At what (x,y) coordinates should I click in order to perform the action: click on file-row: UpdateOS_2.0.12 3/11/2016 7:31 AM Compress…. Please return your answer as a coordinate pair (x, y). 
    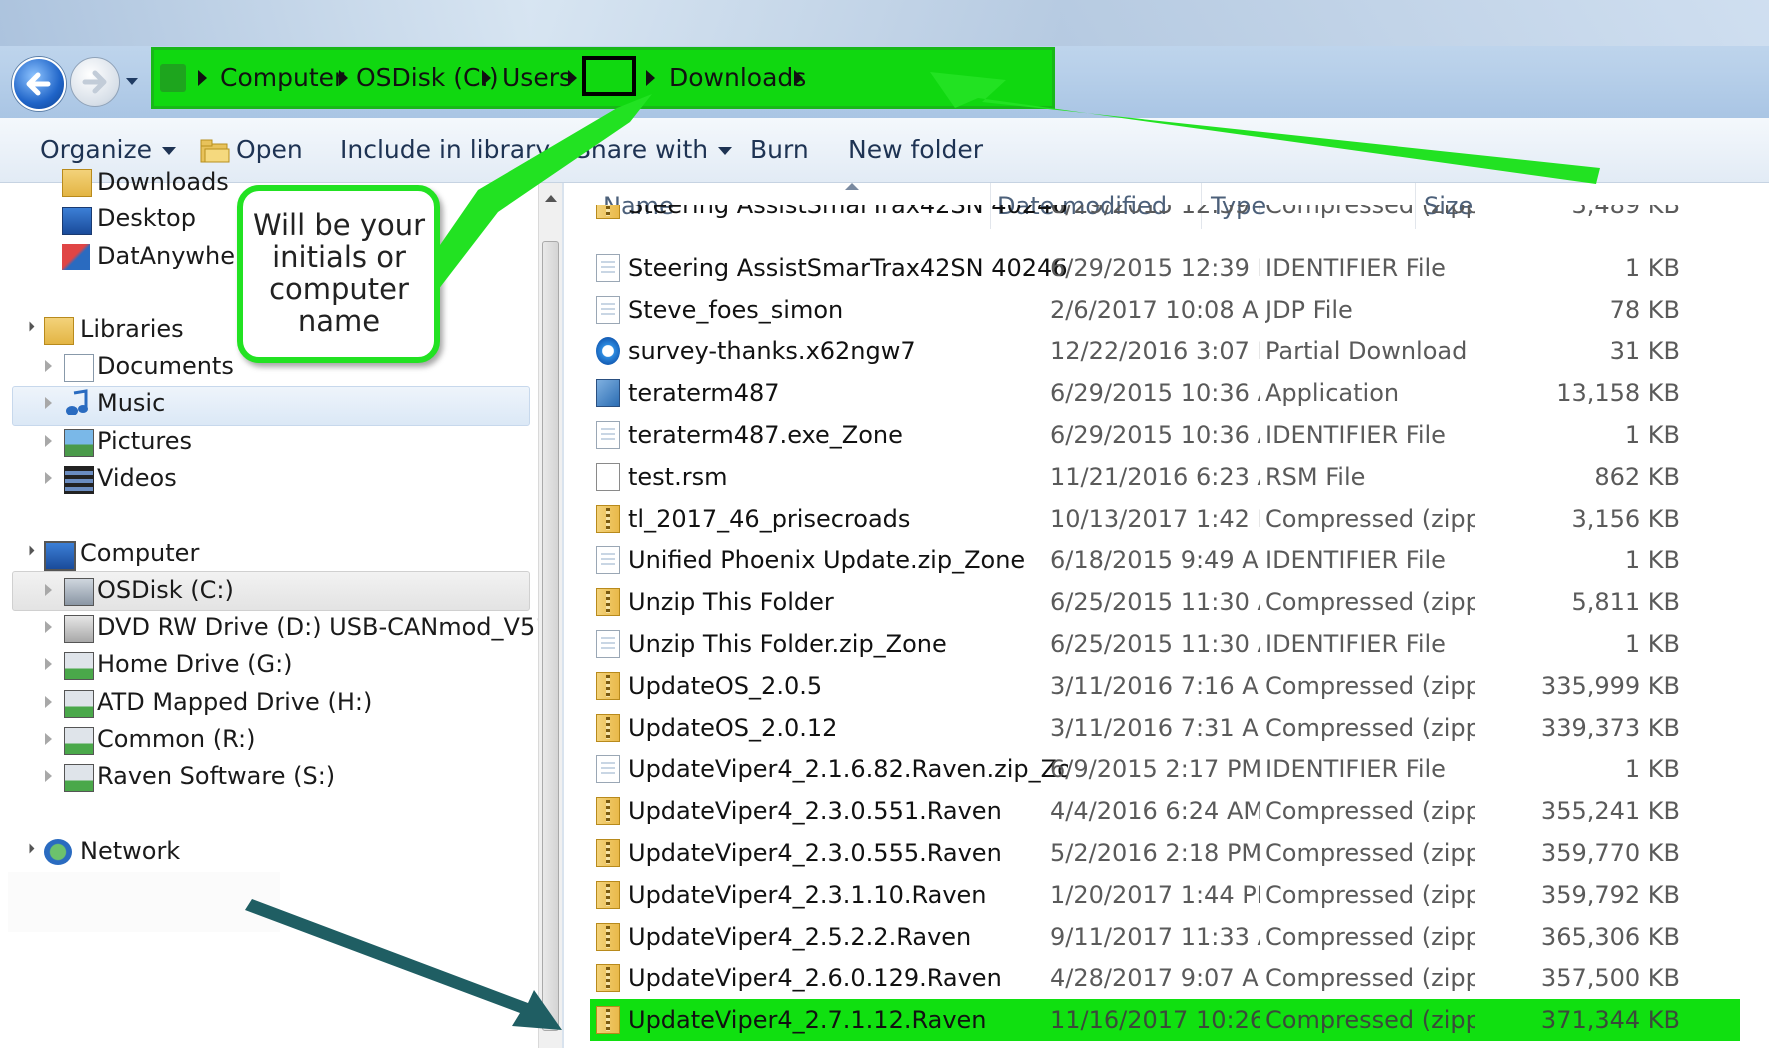
    Looking at the image, I should click on (1165, 728).